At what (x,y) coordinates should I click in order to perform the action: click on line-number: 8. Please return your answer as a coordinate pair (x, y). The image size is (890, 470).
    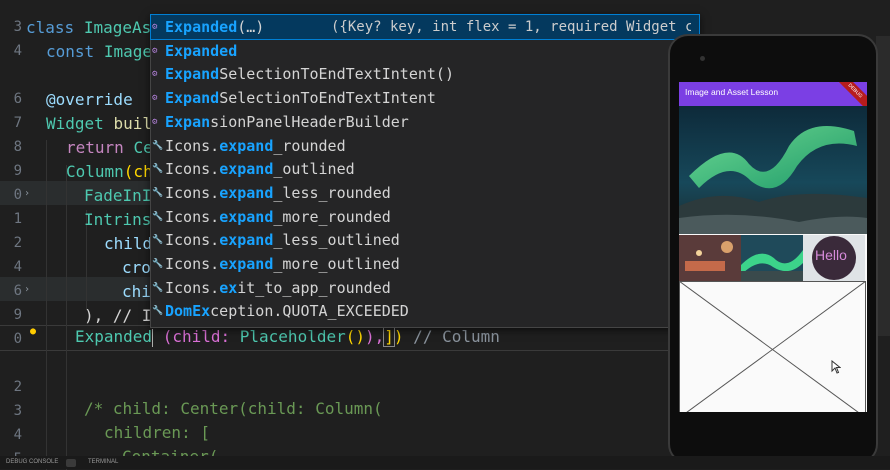
    Looking at the image, I should click on (17, 147).